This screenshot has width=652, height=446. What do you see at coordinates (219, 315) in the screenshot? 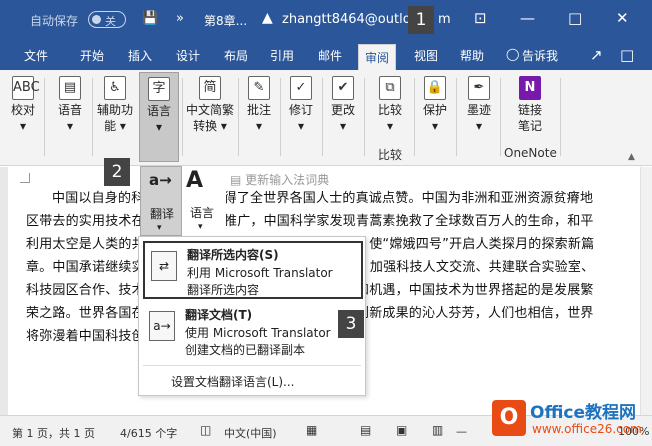
I see `translate-document-title: 翻译文档(T)` at bounding box center [219, 315].